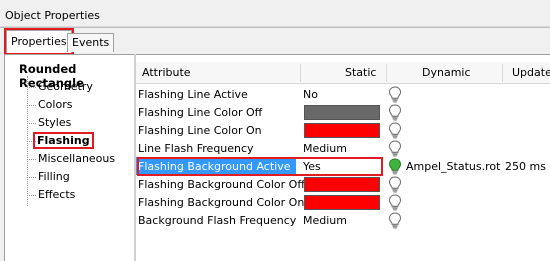  I want to click on update-cycle: 250 ms, so click(525, 166).